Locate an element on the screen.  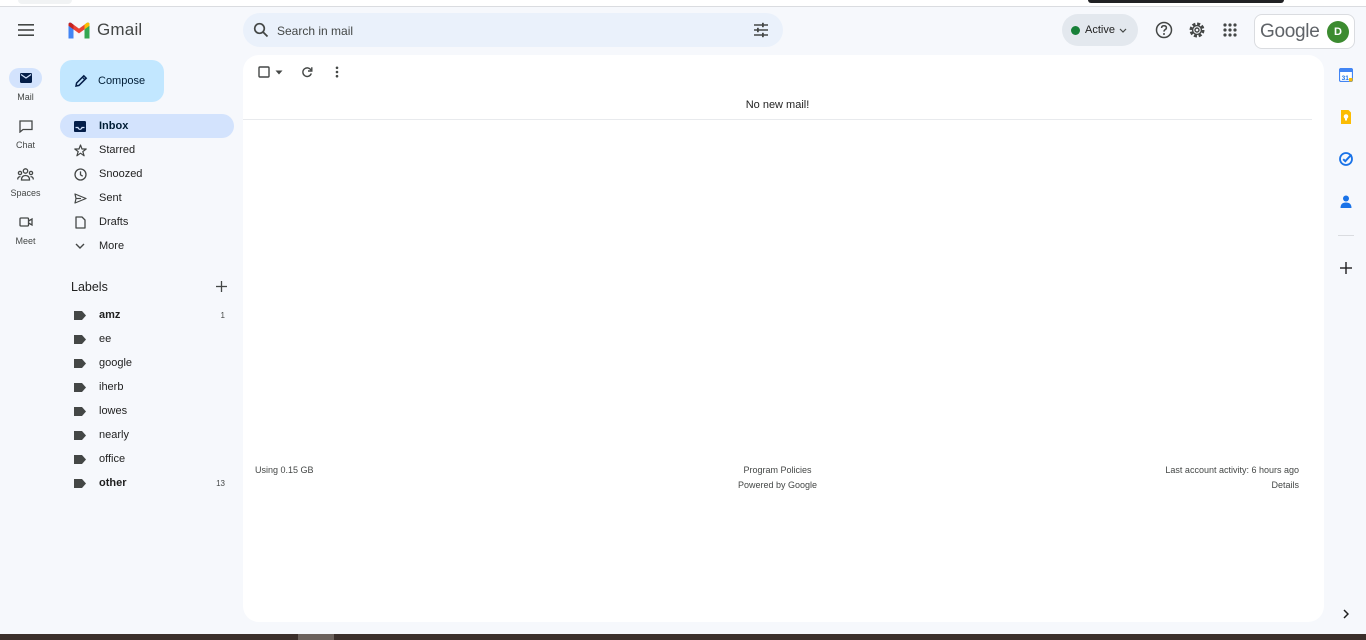
label-name: iherb is located at coordinates (111, 387).